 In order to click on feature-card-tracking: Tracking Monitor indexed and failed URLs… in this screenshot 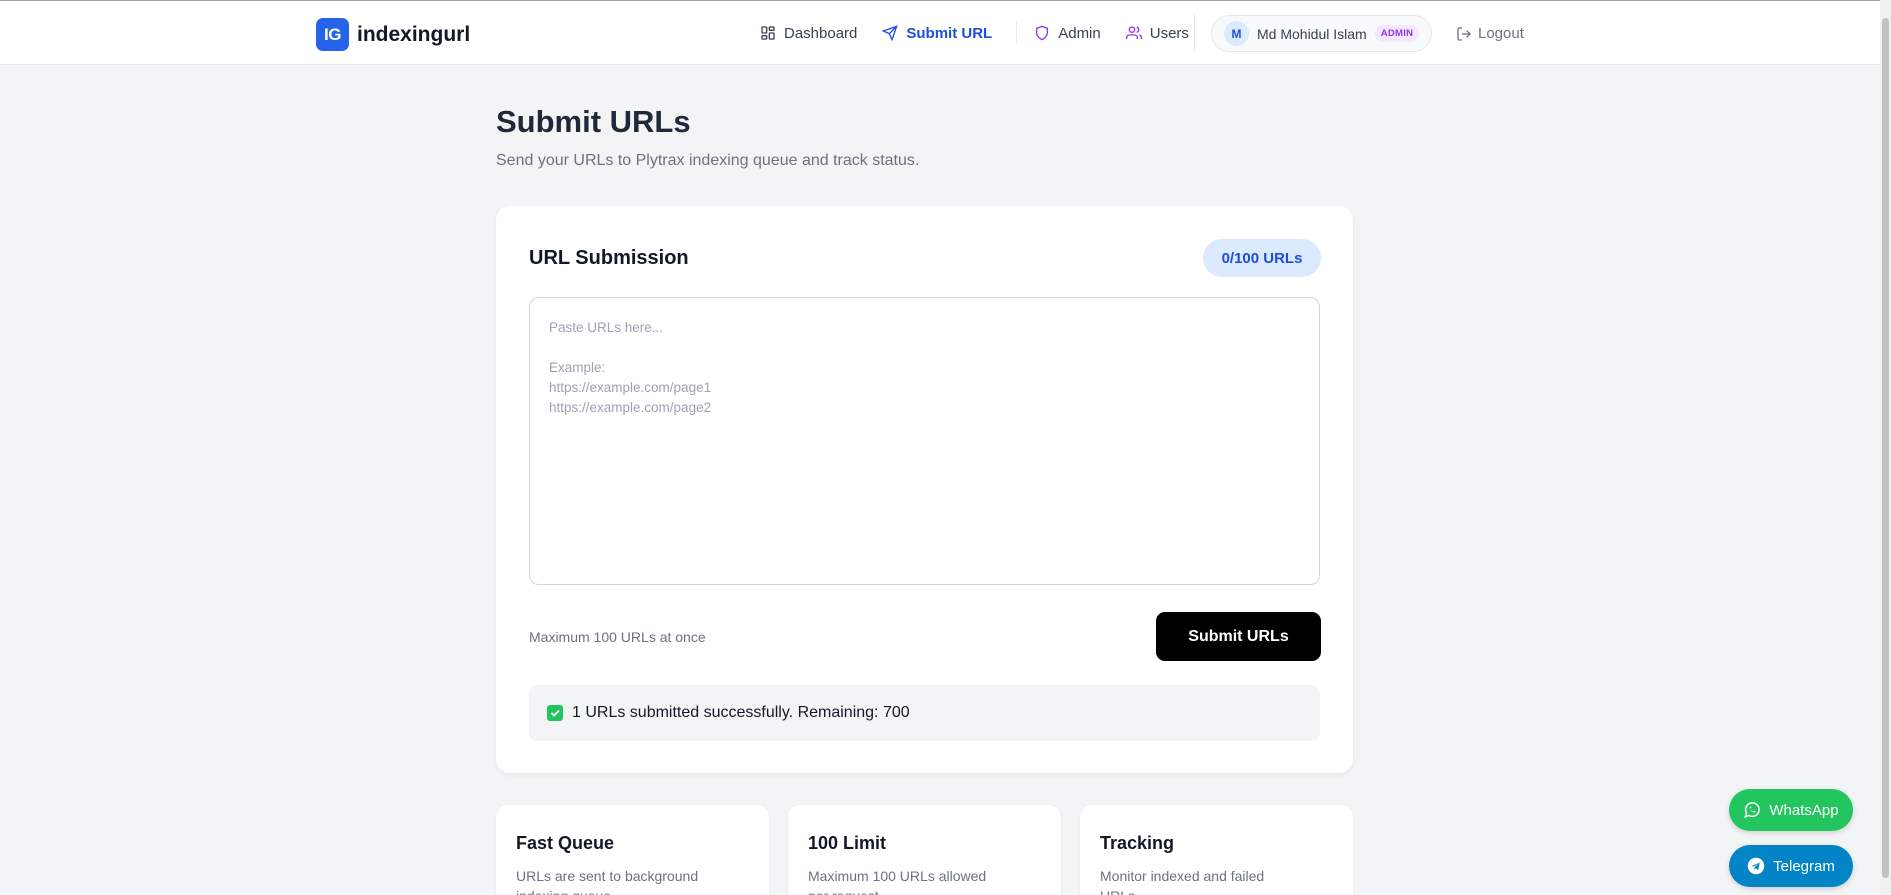, I will do `click(1216, 850)`.